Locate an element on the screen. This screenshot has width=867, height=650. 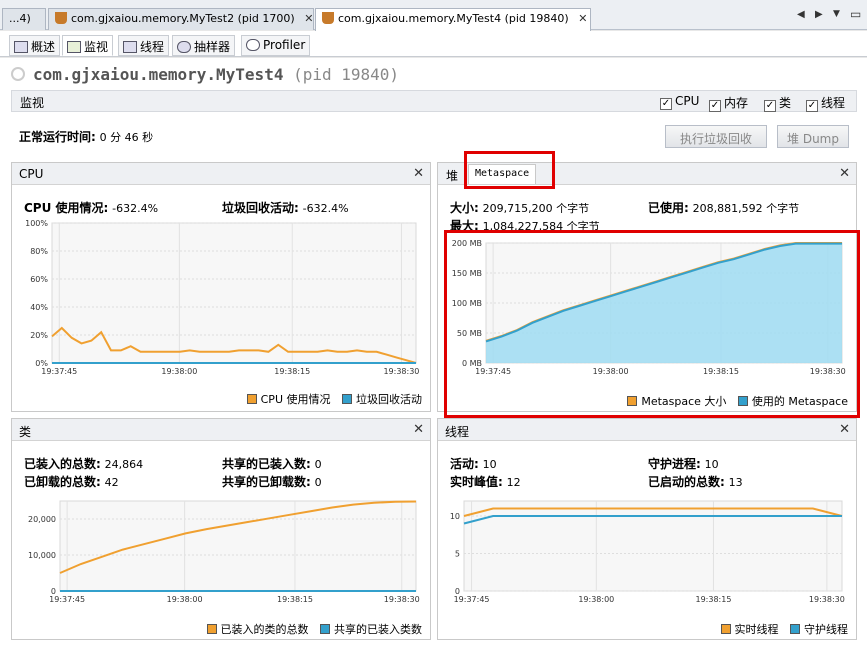
y-tick-label: 10,000 is located at coordinates (42, 555).